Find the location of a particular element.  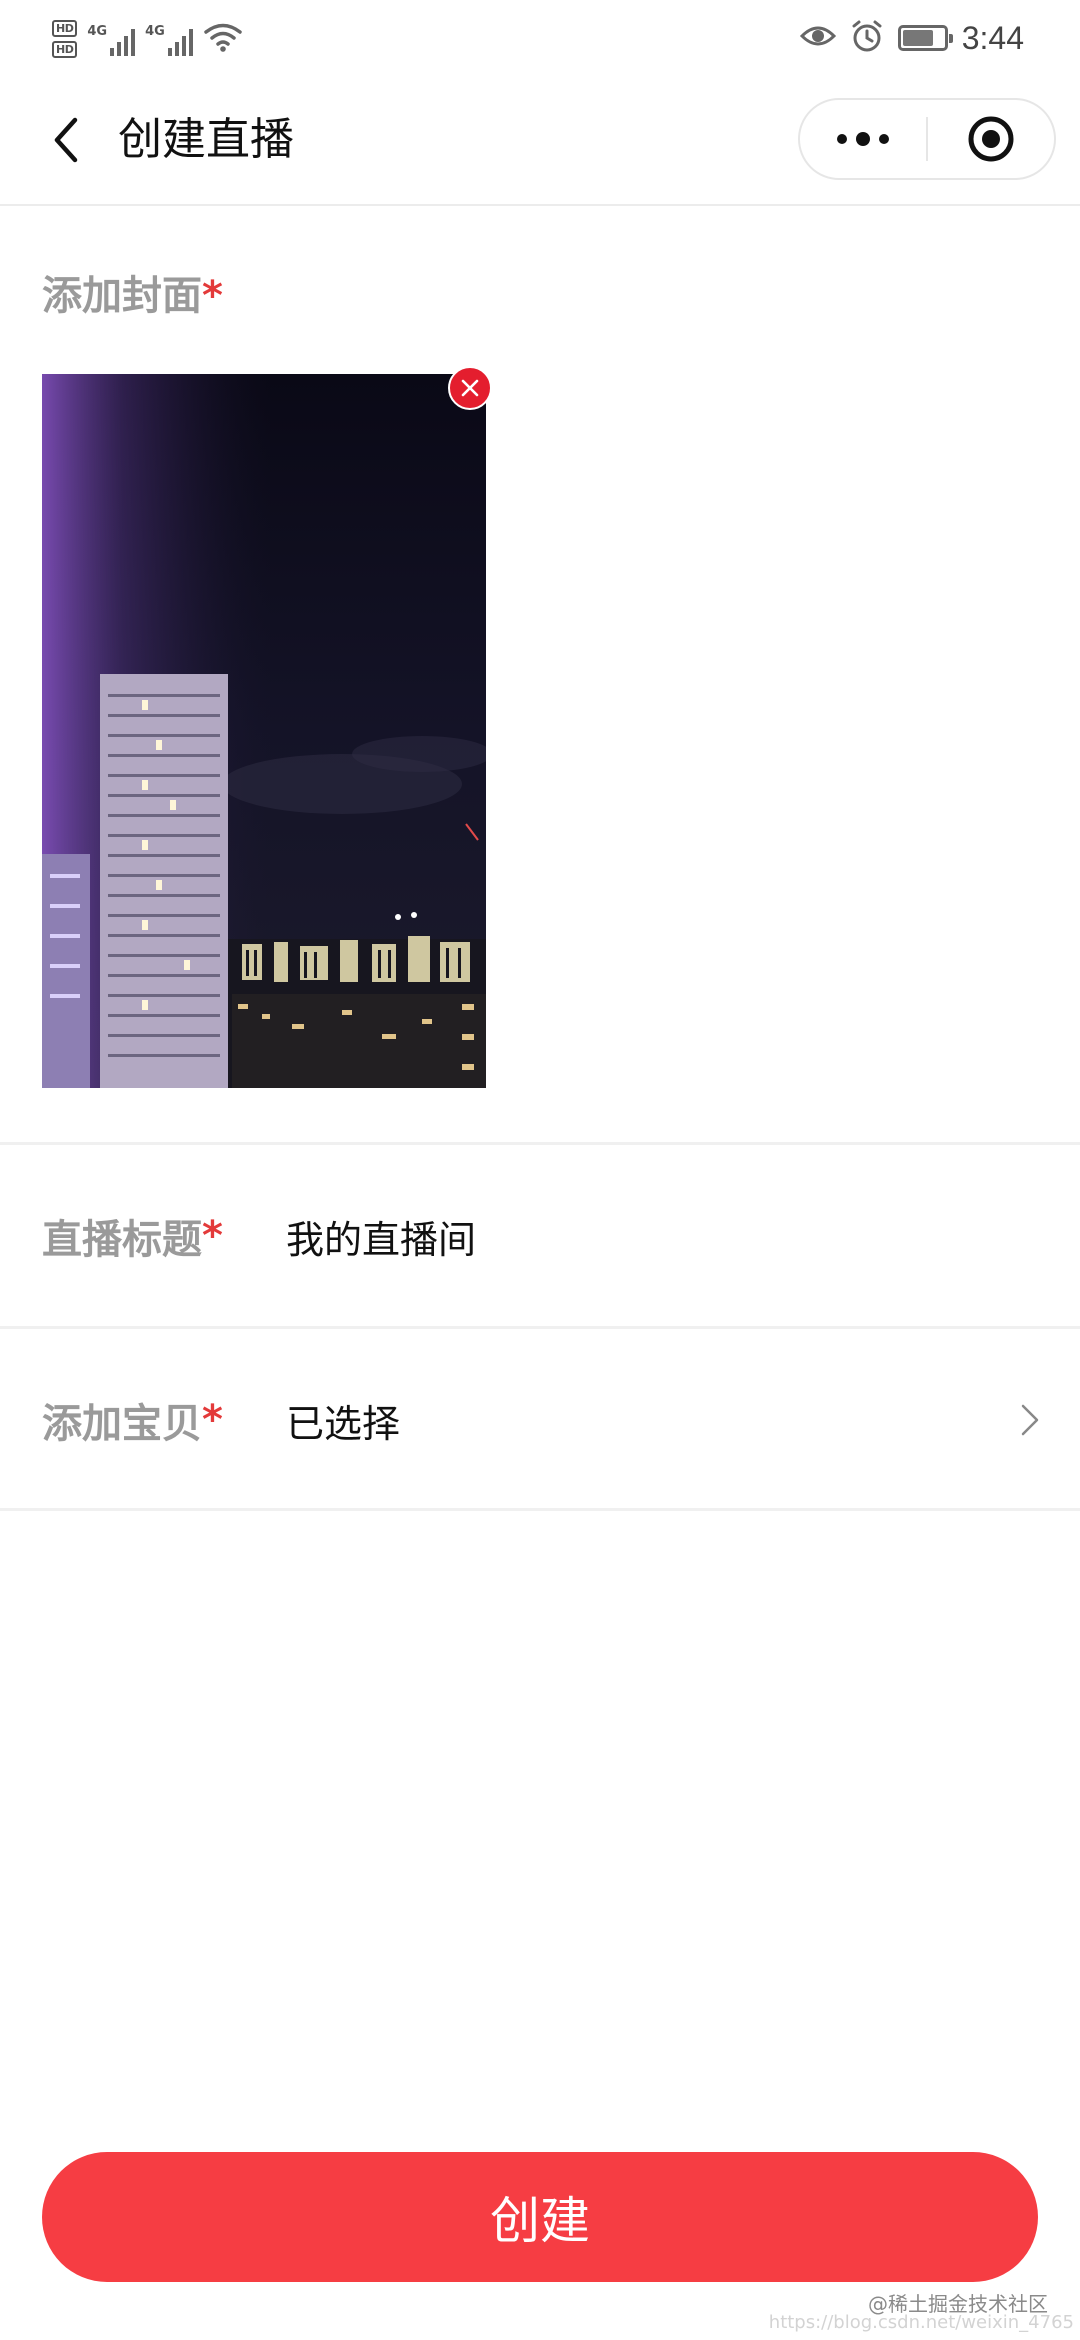

back-arrow-icon is located at coordinates (66, 140).